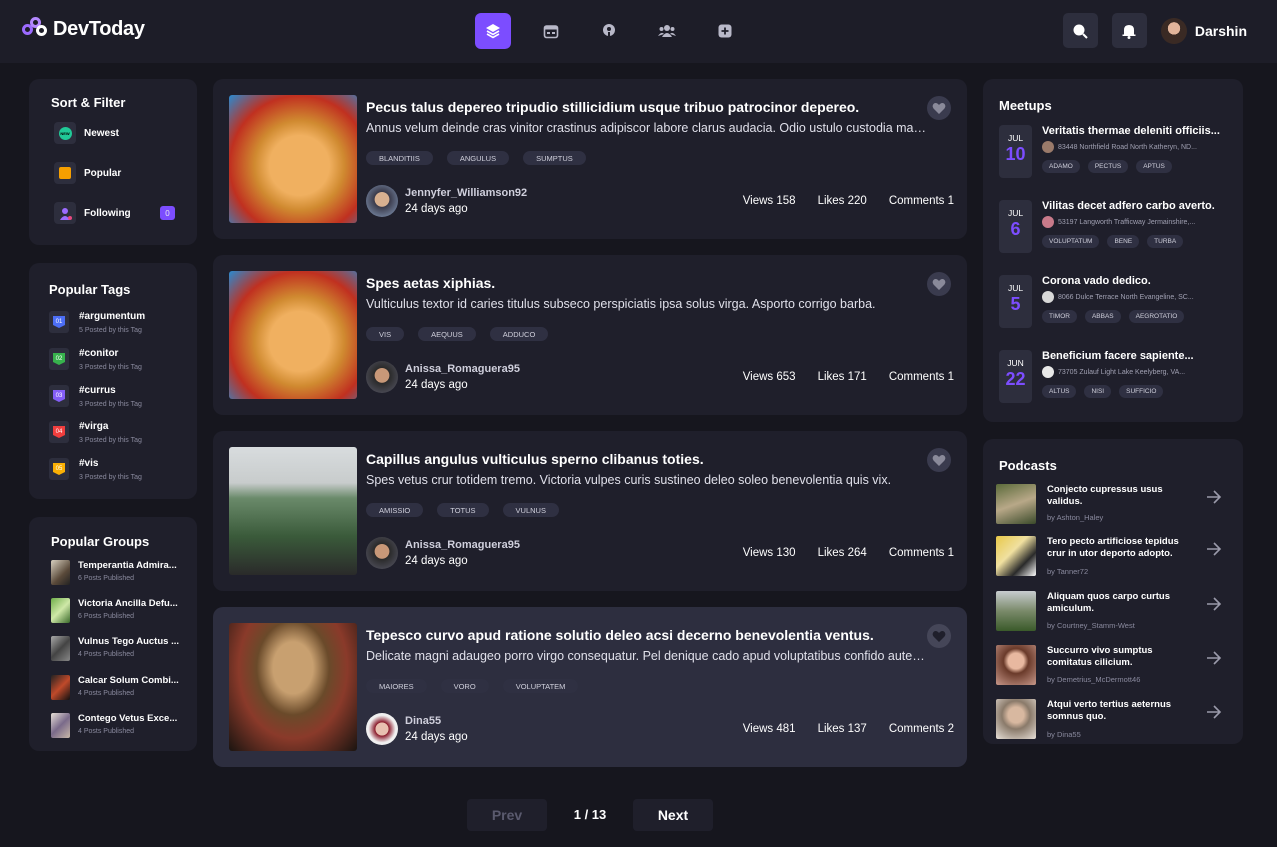  Describe the element at coordinates (1154, 166) in the screenshot. I see `meetup-tag: APTUS` at that location.